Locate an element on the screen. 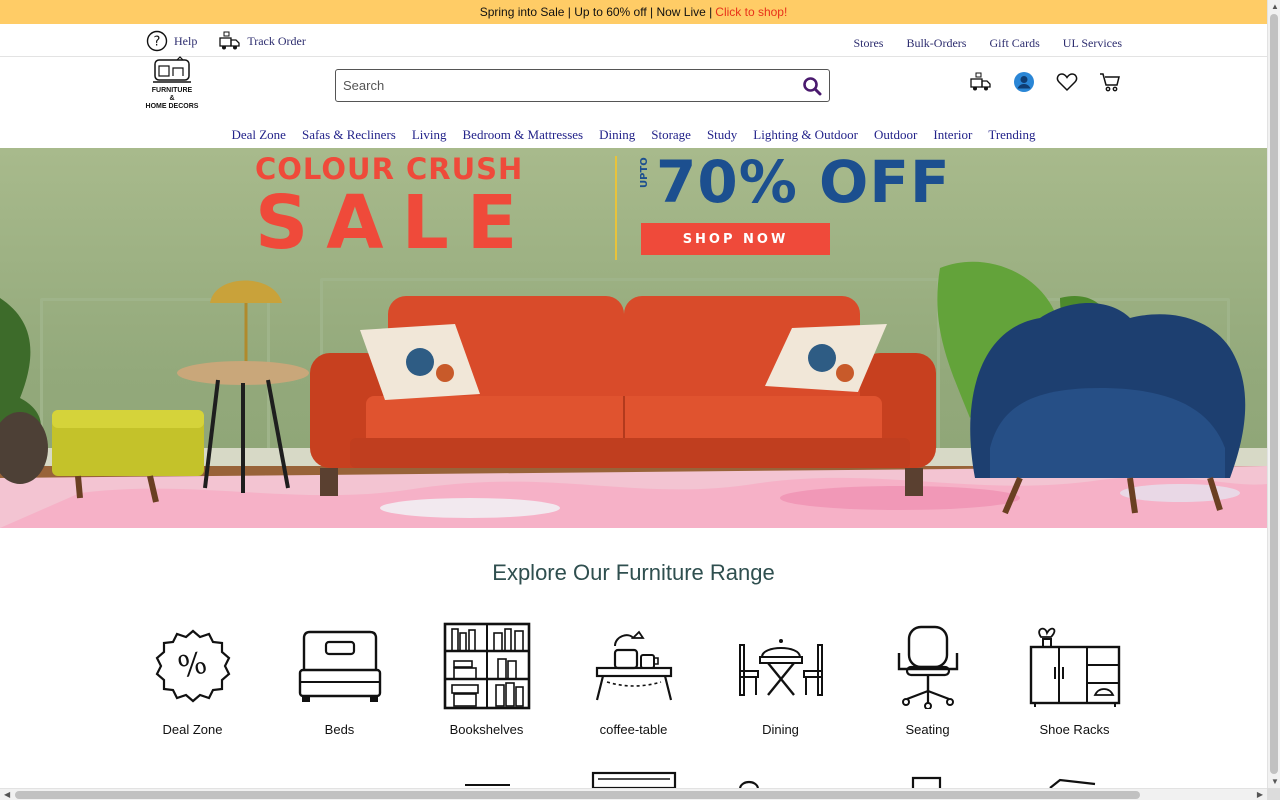 Image resolution: width=1280 pixels, height=800 pixels. hero-upto: UPTO is located at coordinates (644, 172).